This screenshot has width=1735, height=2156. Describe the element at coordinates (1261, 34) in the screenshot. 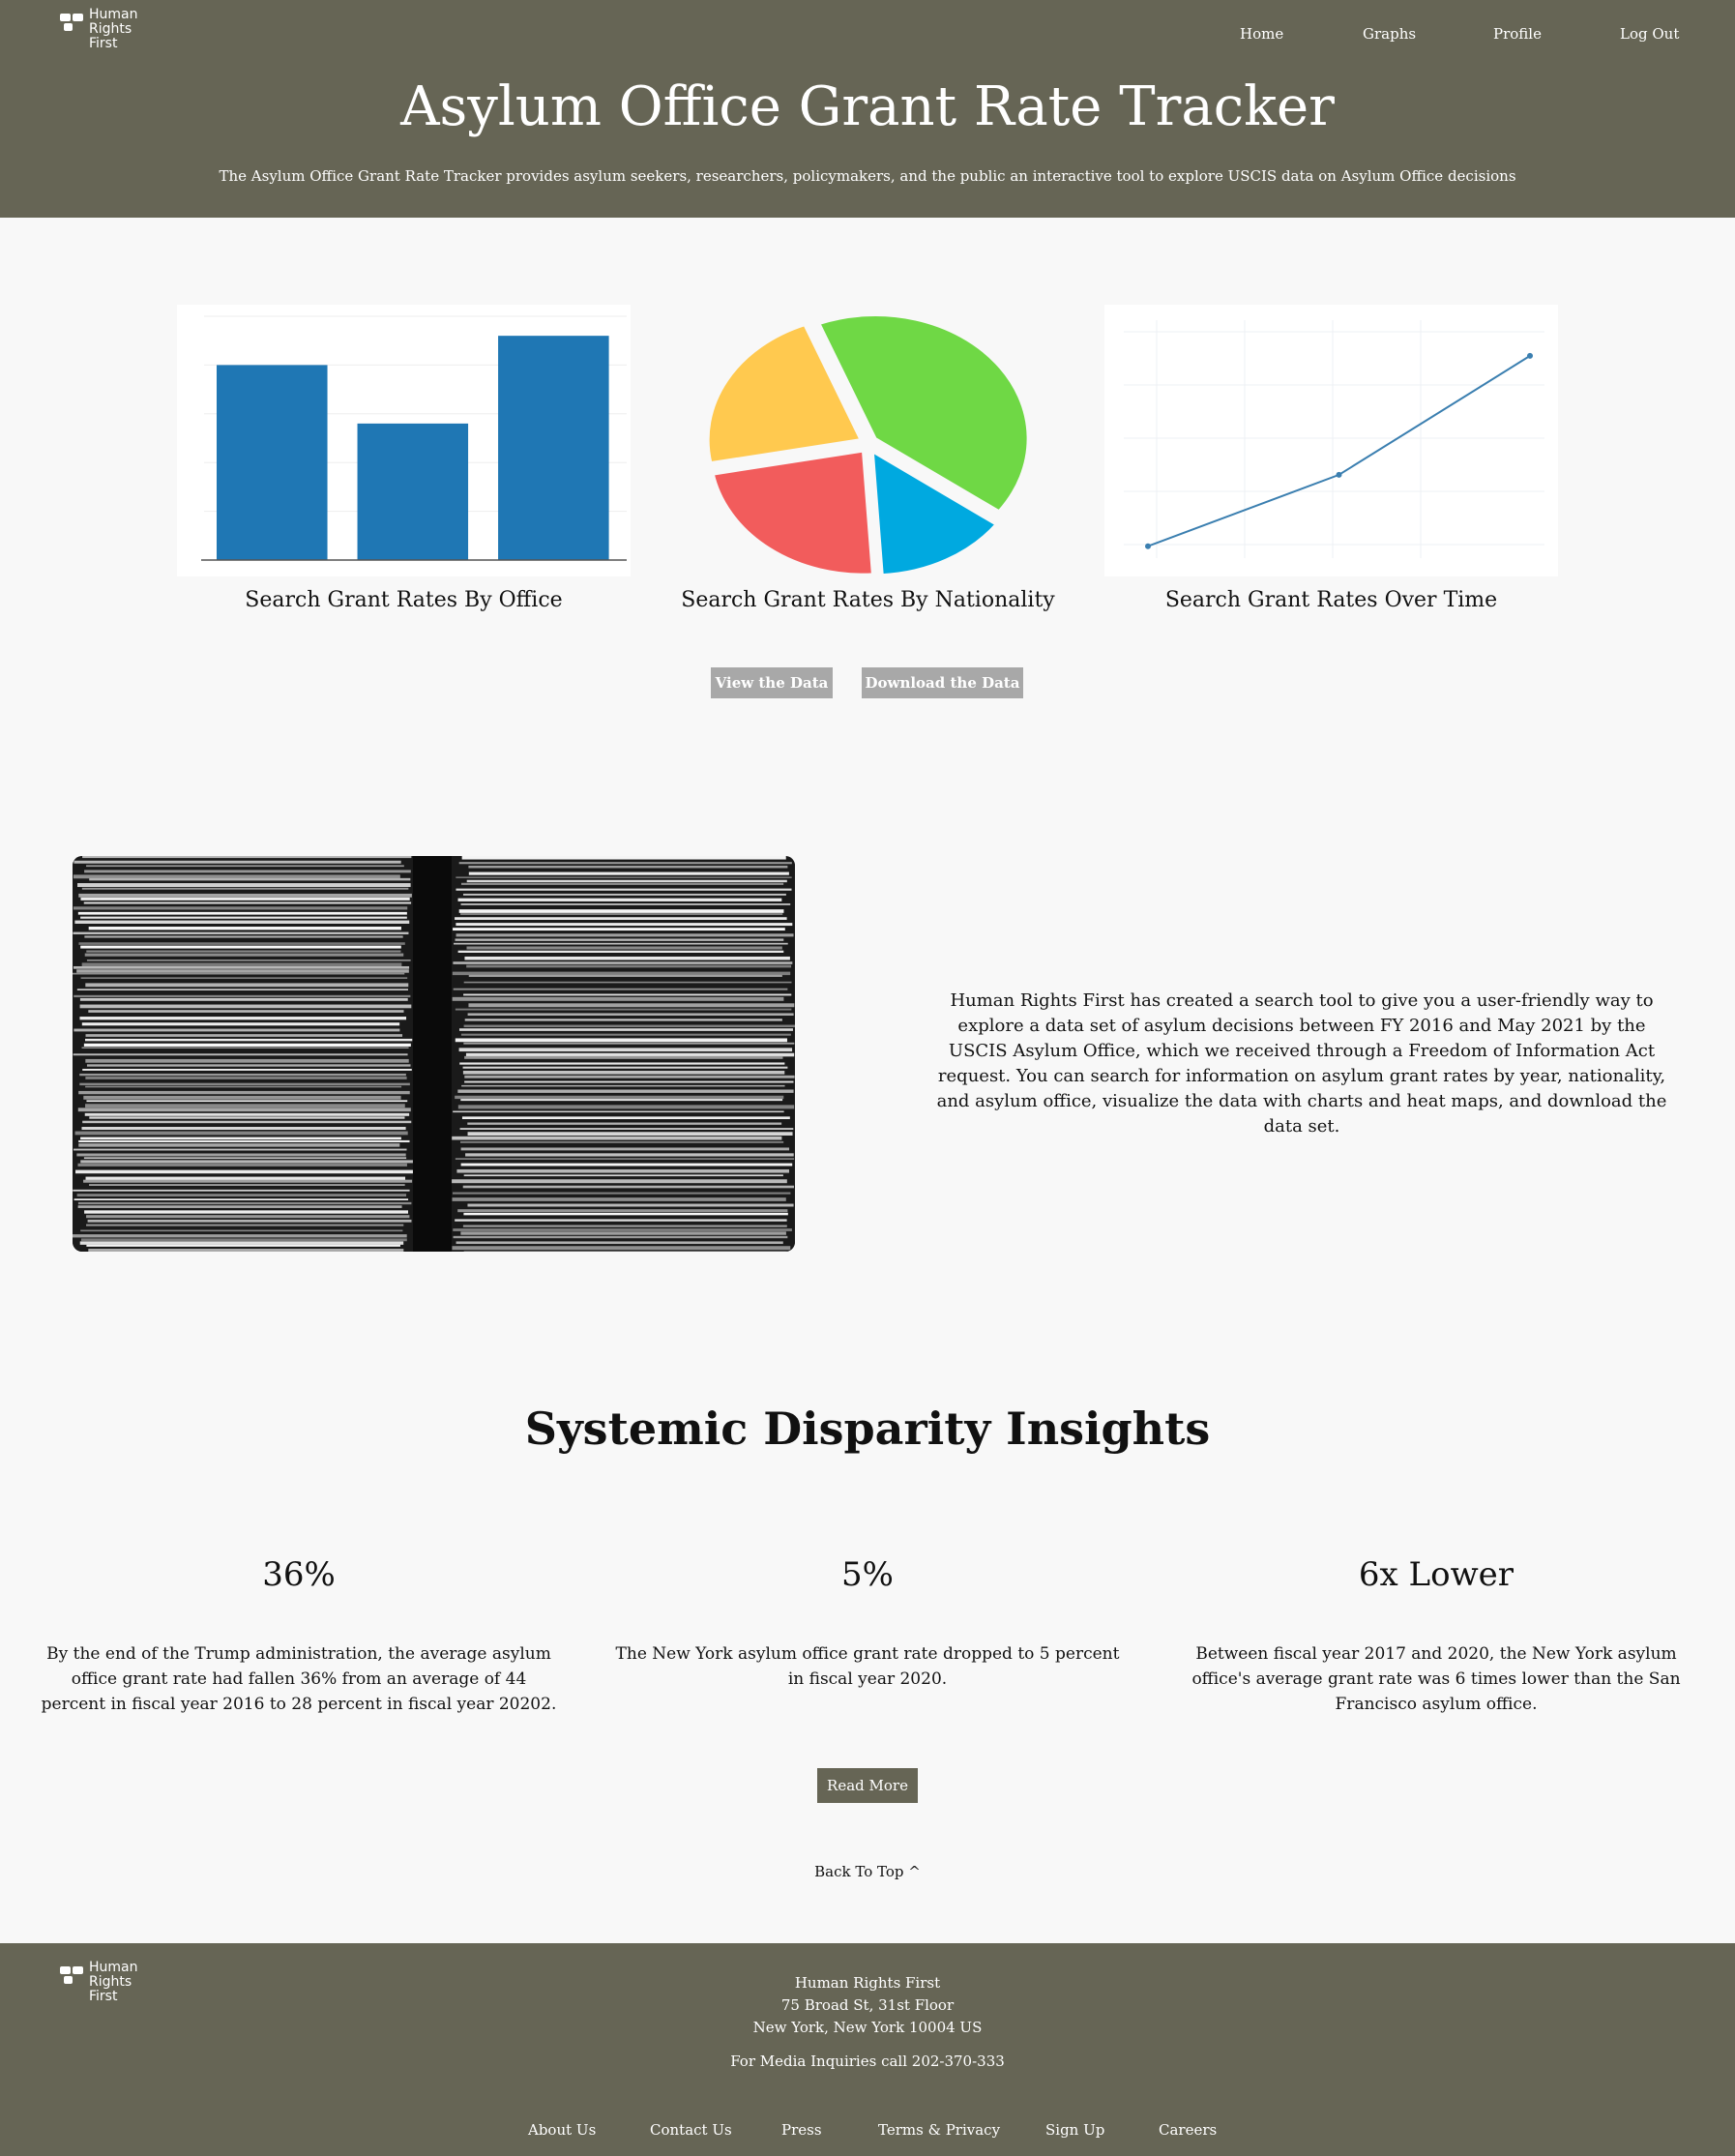

I see `nav-home: Home` at that location.